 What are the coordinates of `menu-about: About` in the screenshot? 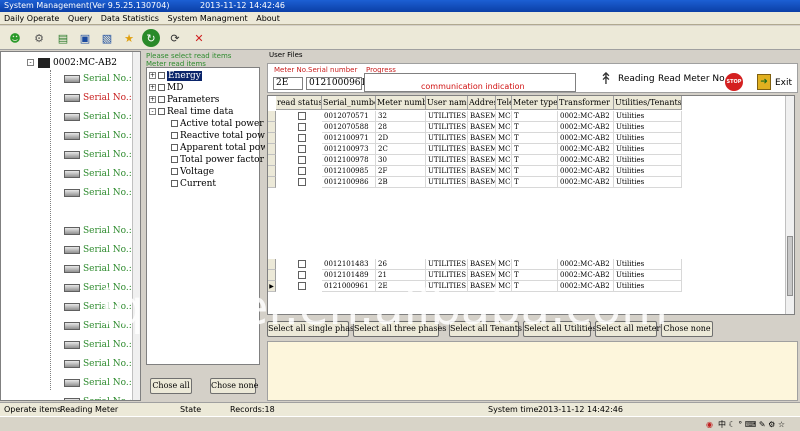 It's located at (268, 18).